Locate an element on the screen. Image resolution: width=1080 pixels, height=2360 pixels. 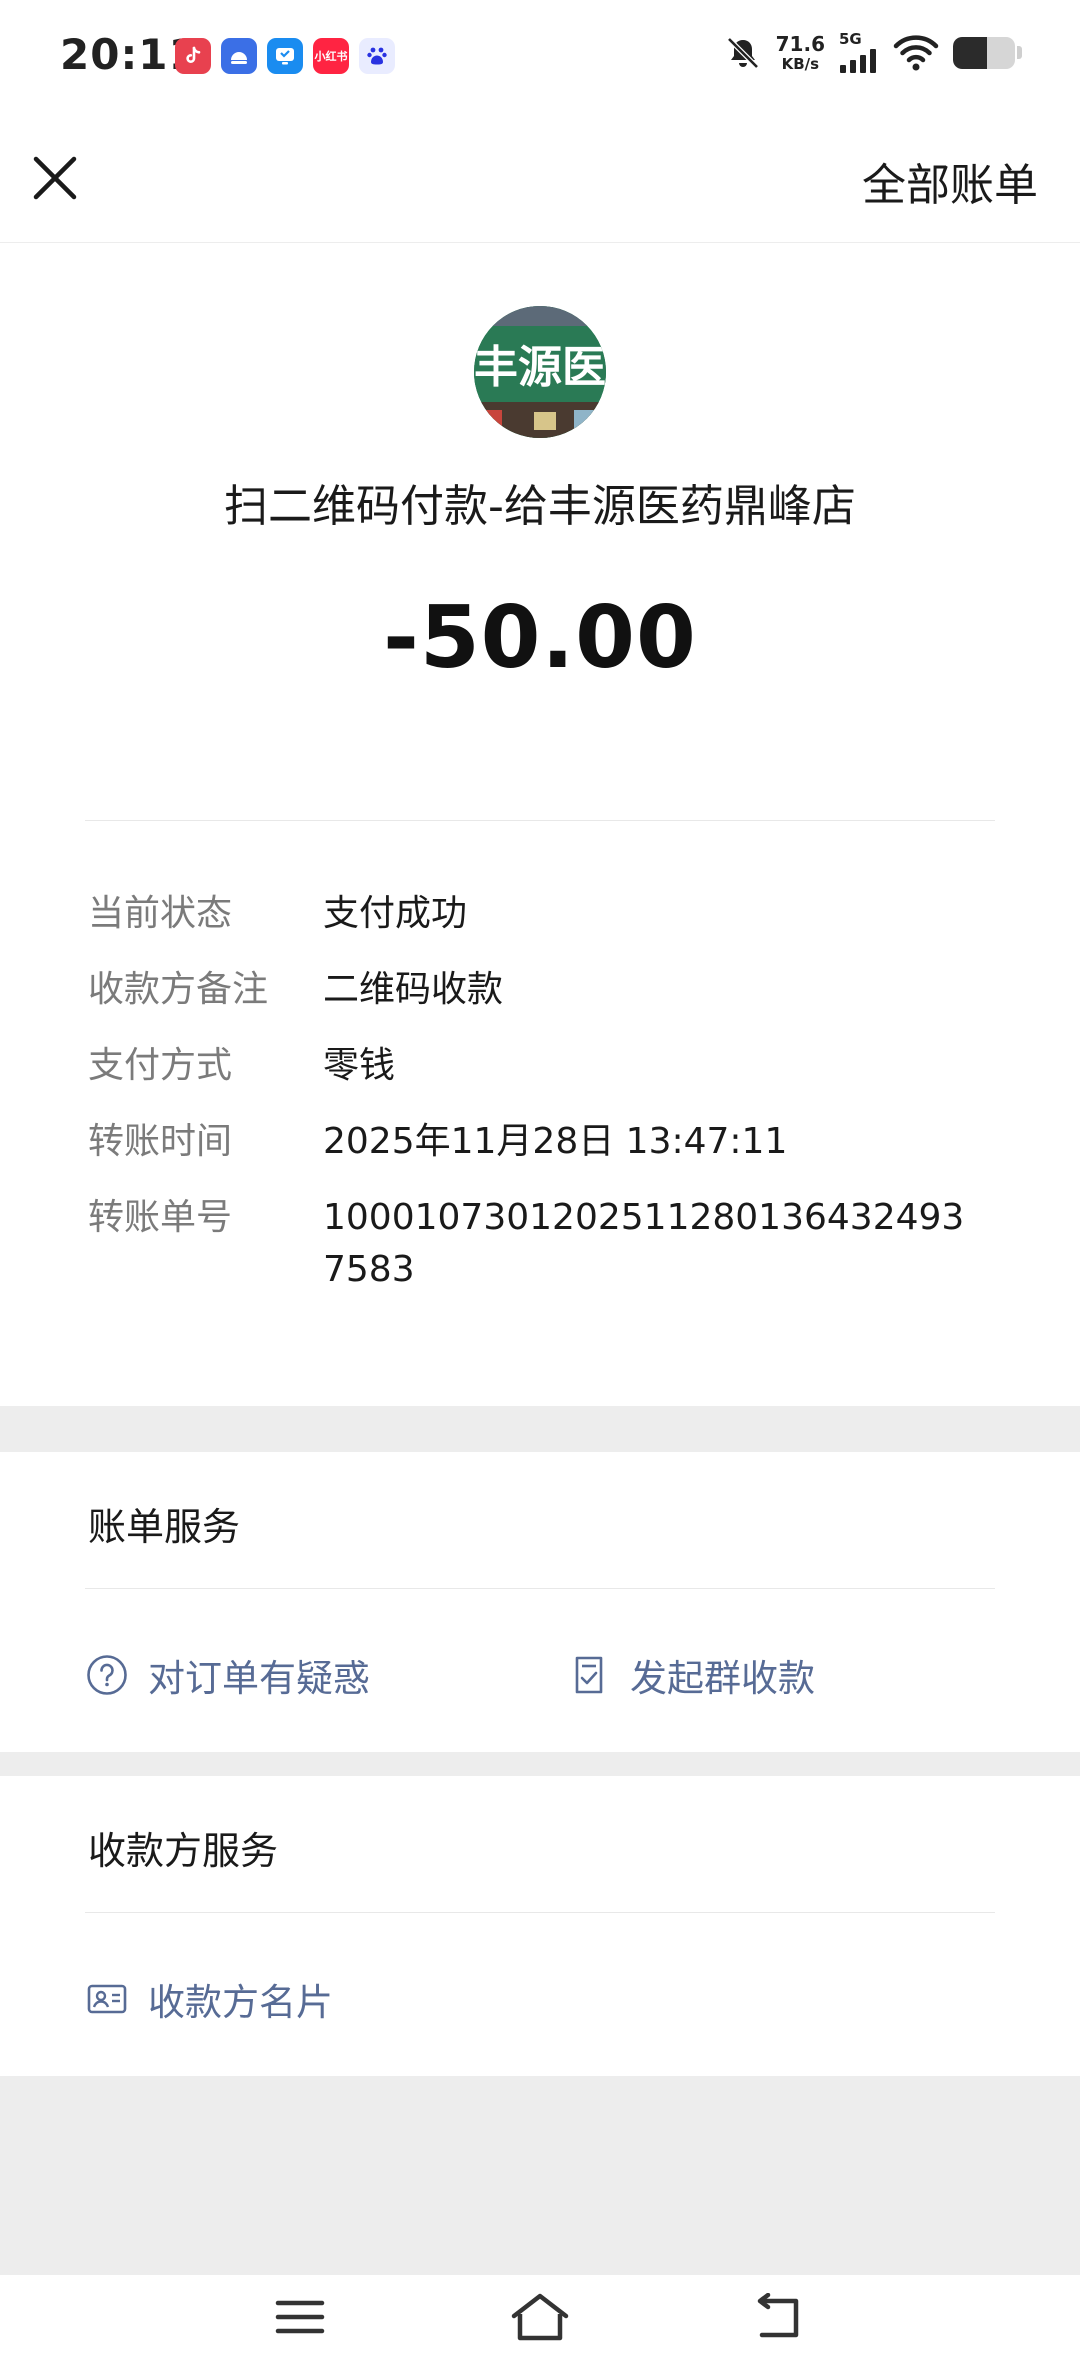
top-nav-bar: 全部账单 is located at coordinates (540, 179).